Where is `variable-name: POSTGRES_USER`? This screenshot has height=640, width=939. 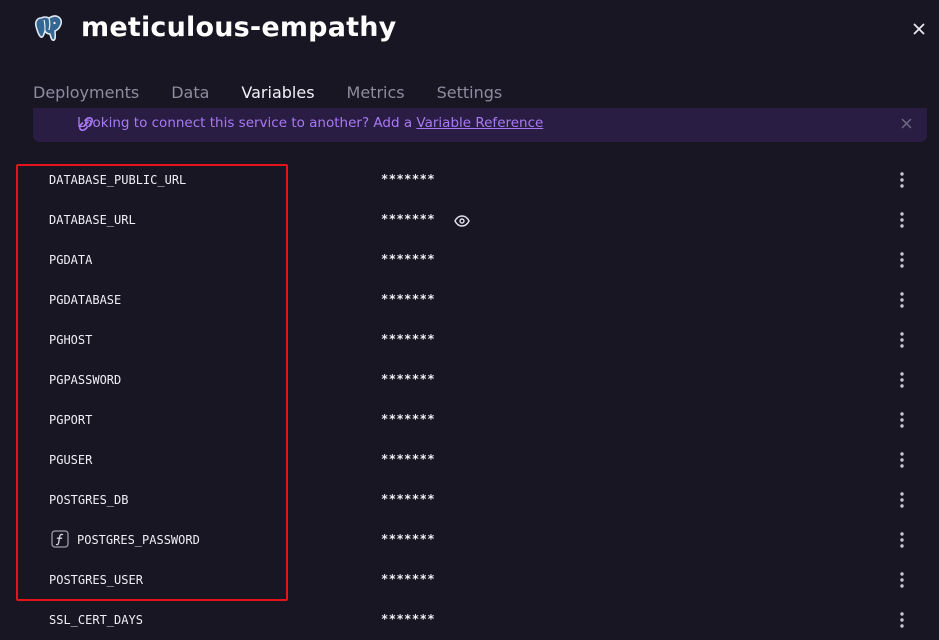 variable-name: POSTGRES_USER is located at coordinates (96, 580).